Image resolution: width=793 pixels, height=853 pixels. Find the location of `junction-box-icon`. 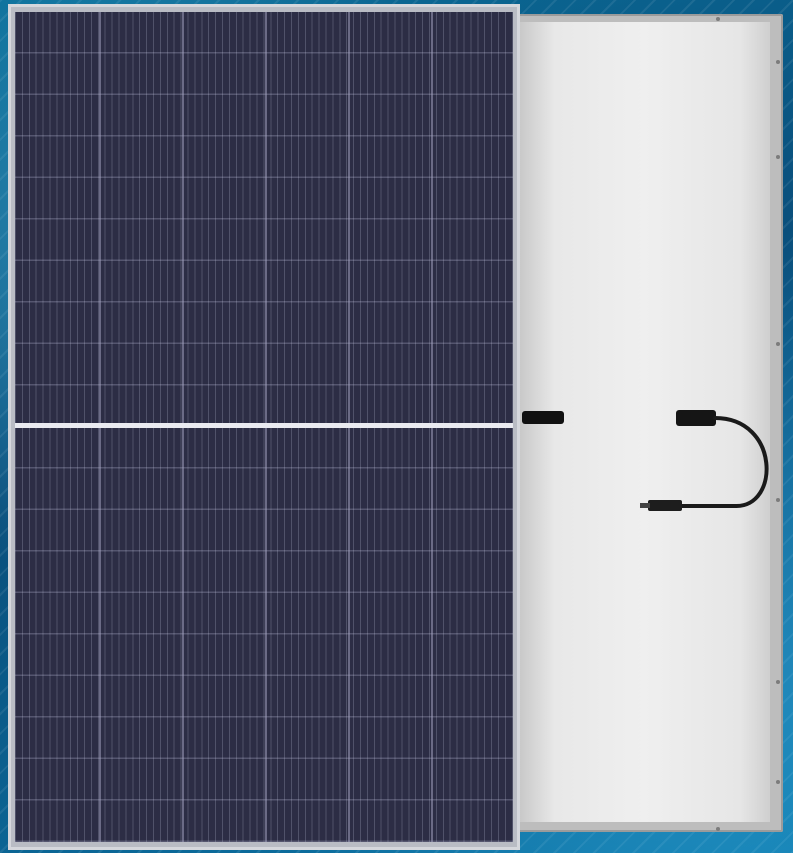

junction-box-icon is located at coordinates (543, 417).